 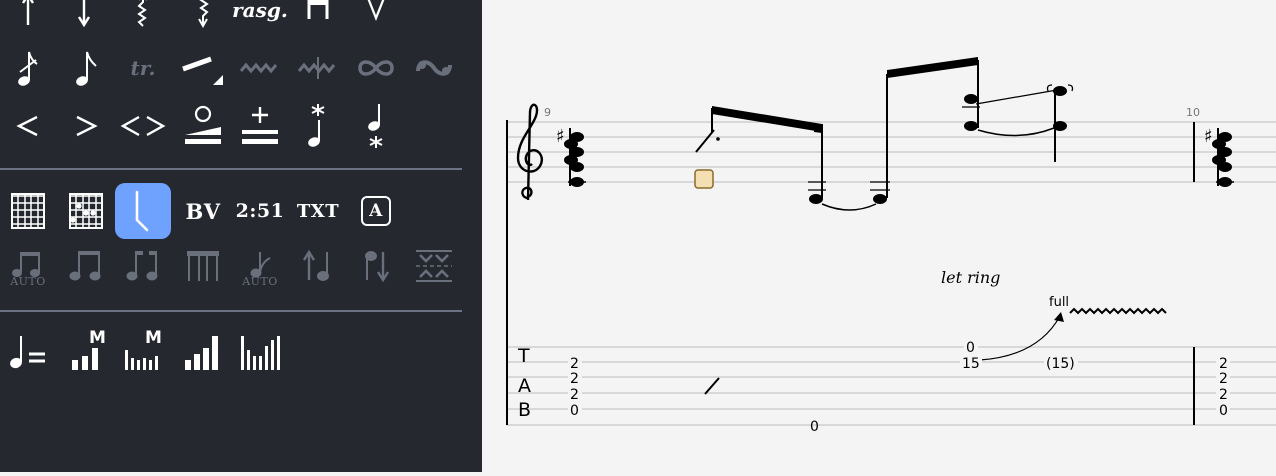 What do you see at coordinates (712, 386) in the screenshot?
I see `tab-slide-mark` at bounding box center [712, 386].